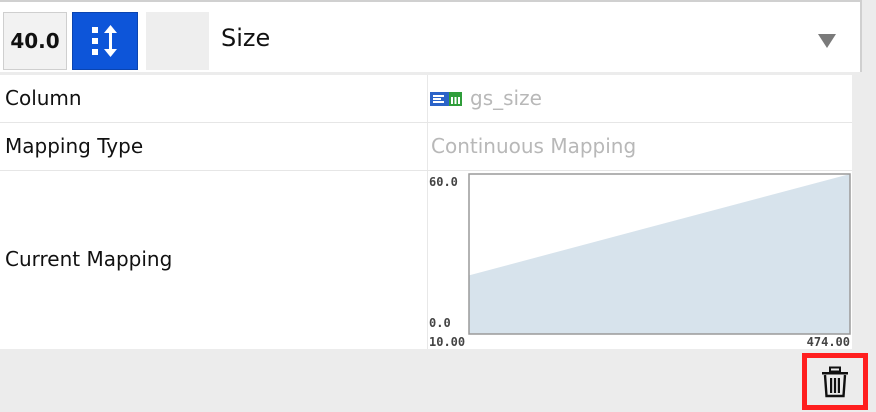  Describe the element at coordinates (426, 147) in the screenshot. I see `table-row-mapping-type: Mapping Type Continuous Mapping` at that location.